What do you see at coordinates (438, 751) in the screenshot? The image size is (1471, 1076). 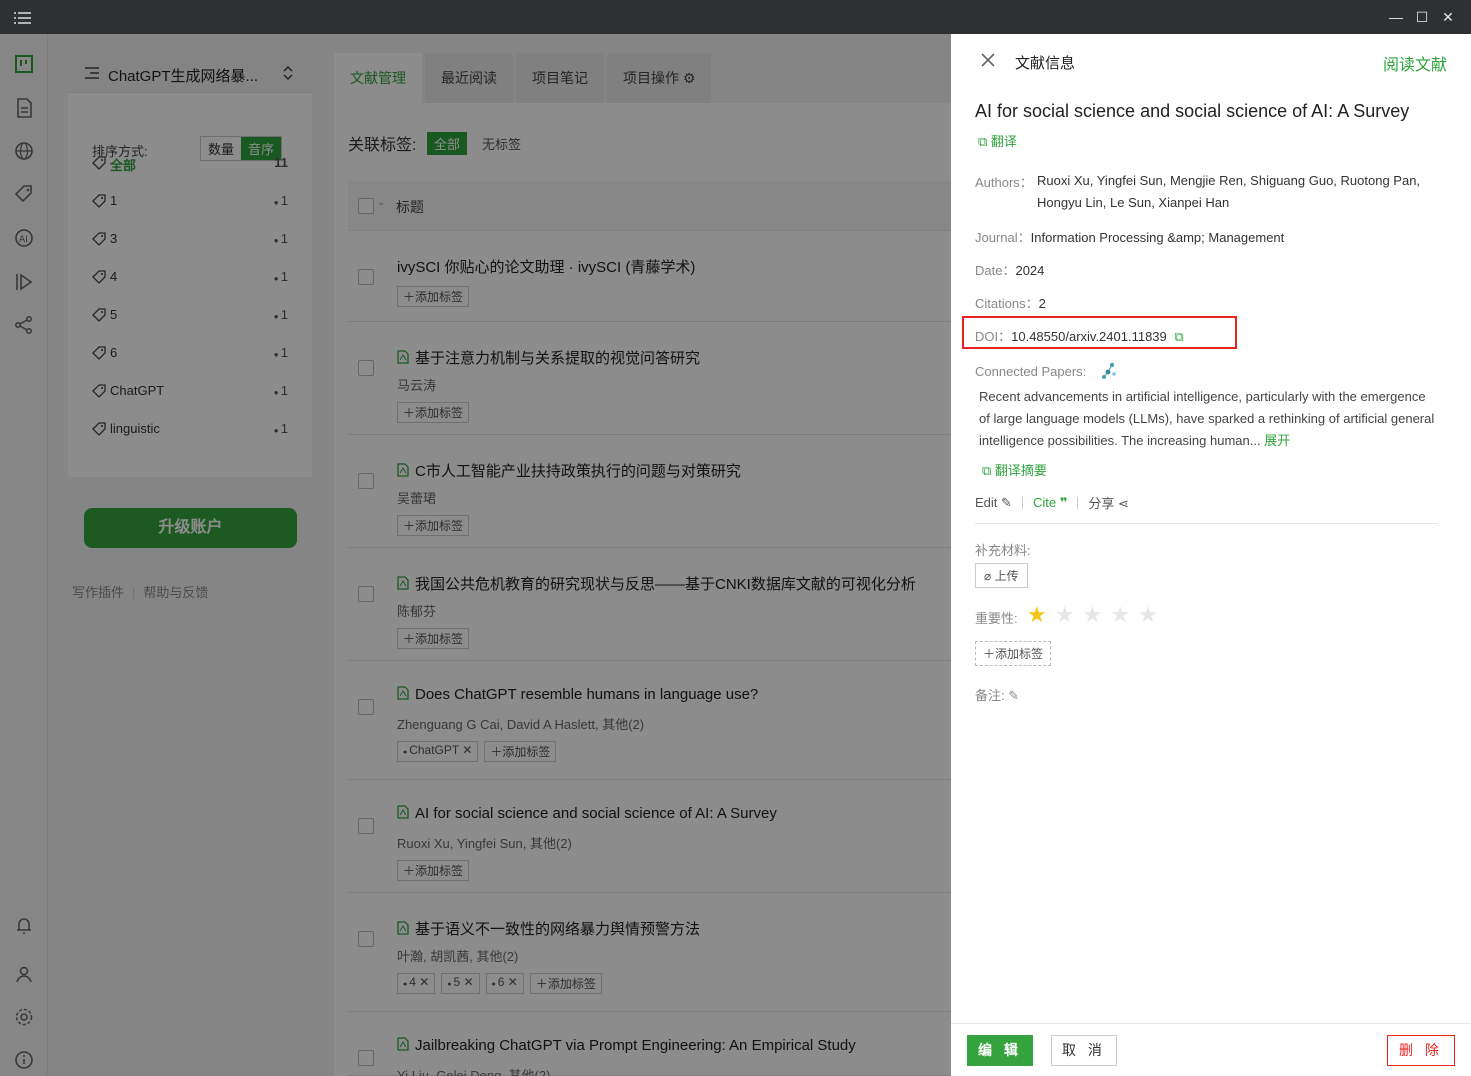 I see `tag-chip: ● ChatGPT ✕` at bounding box center [438, 751].